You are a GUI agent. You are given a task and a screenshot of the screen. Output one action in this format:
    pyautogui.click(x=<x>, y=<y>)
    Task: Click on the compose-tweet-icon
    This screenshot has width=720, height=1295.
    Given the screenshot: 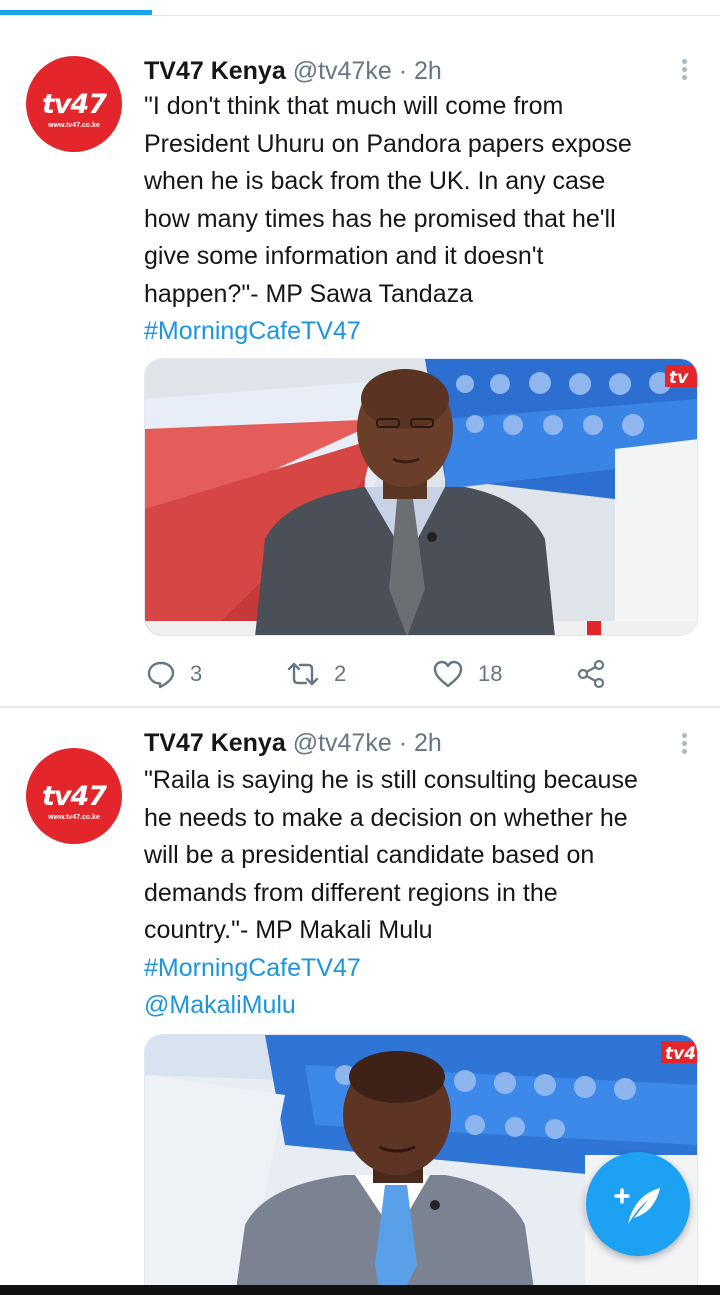 What is the action you would take?
    pyautogui.click(x=637, y=1206)
    